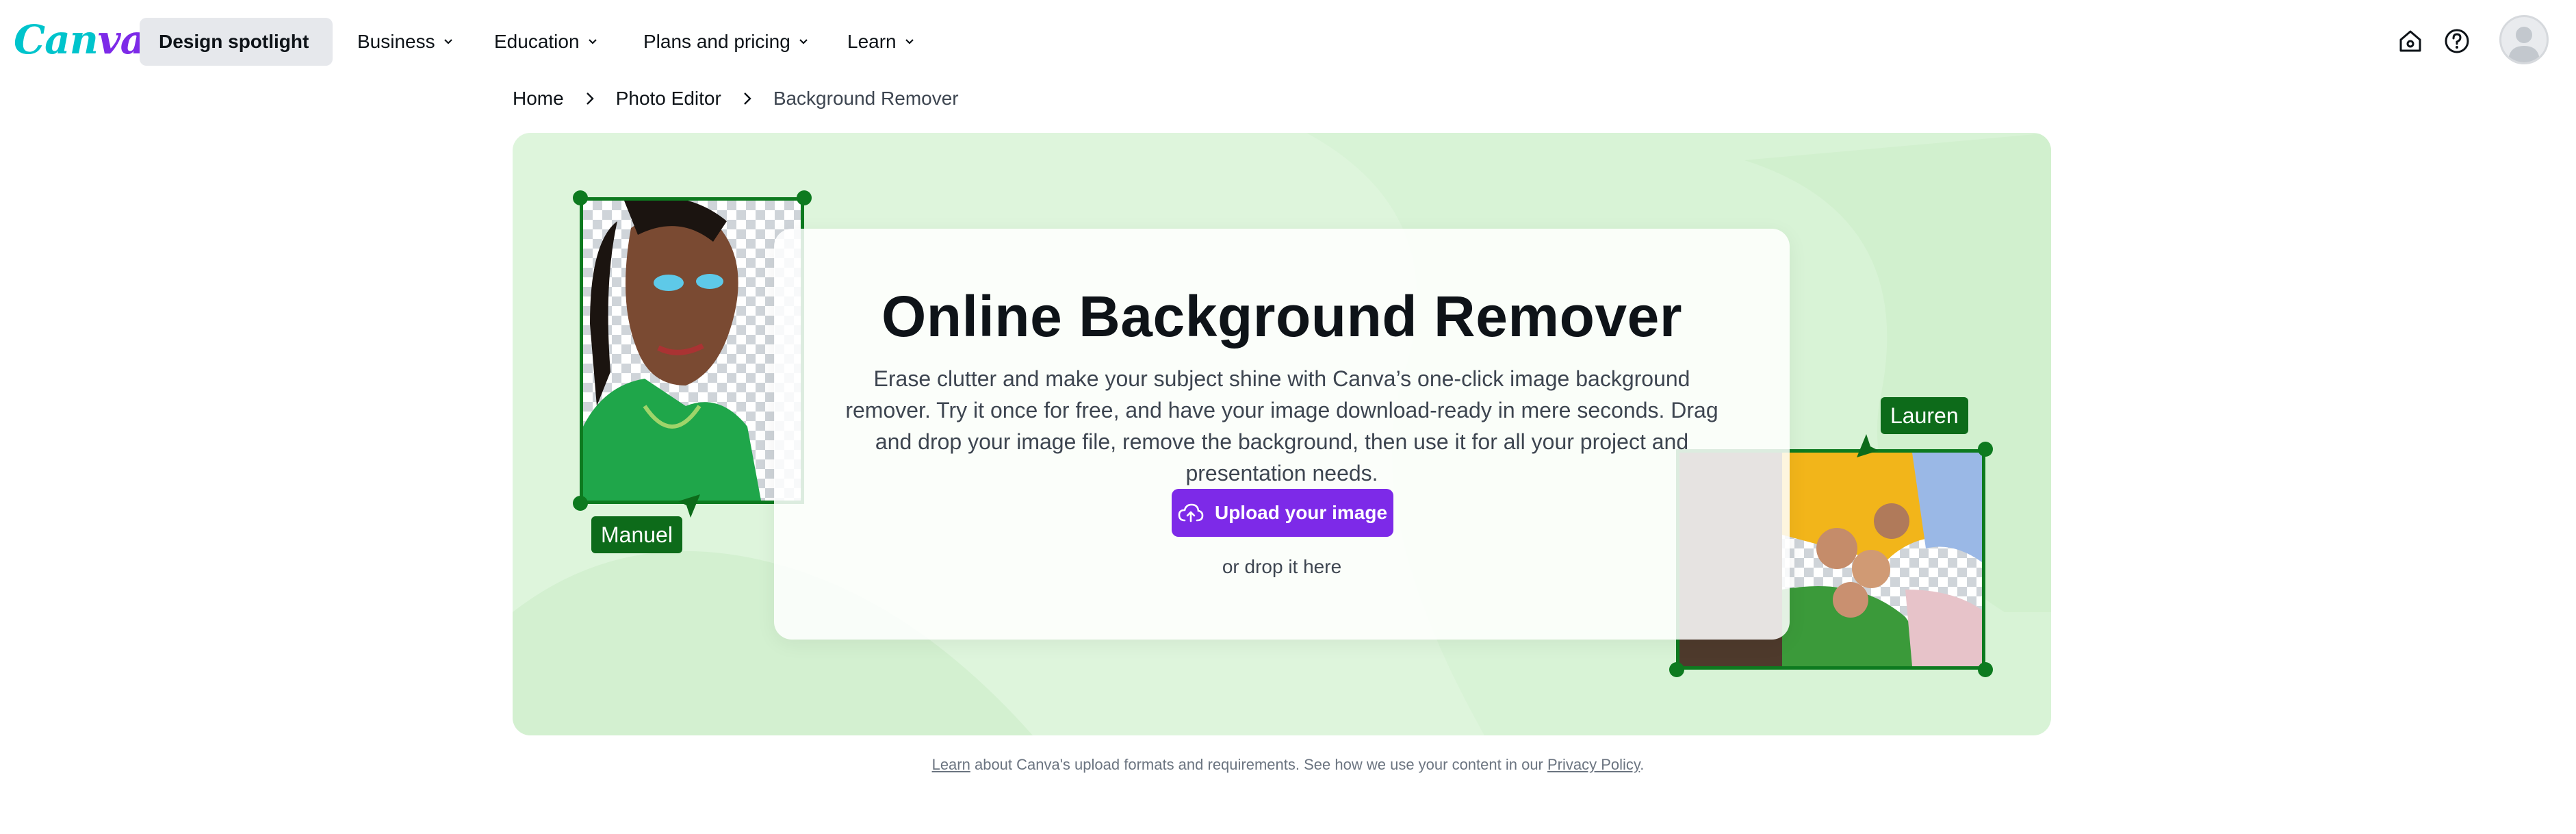  I want to click on canva-logo: Canva, so click(80, 39).